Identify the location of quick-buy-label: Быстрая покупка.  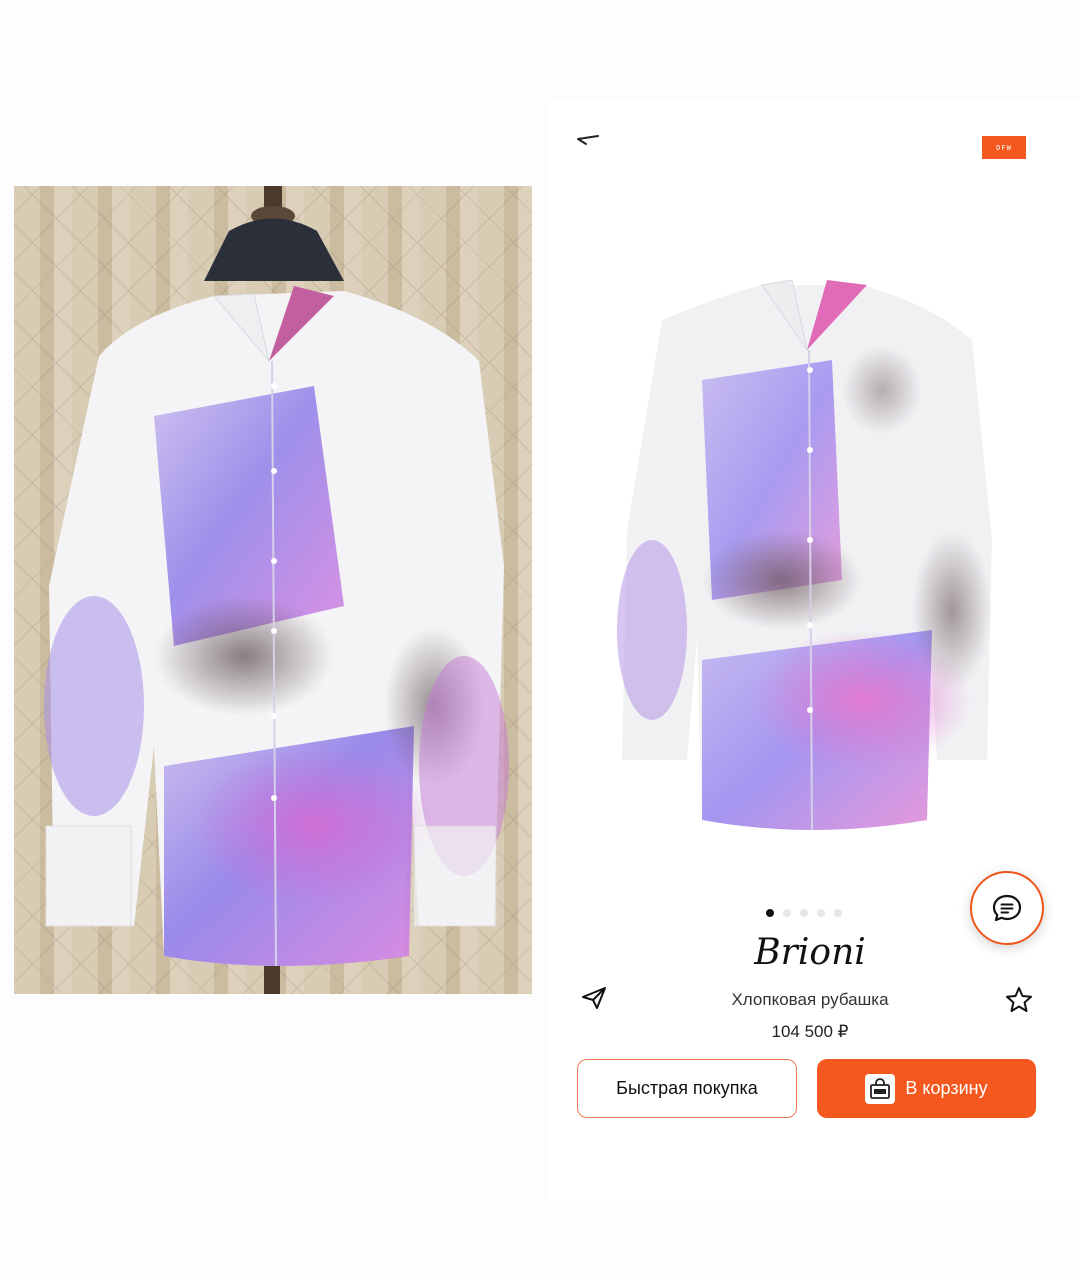
(687, 1088).